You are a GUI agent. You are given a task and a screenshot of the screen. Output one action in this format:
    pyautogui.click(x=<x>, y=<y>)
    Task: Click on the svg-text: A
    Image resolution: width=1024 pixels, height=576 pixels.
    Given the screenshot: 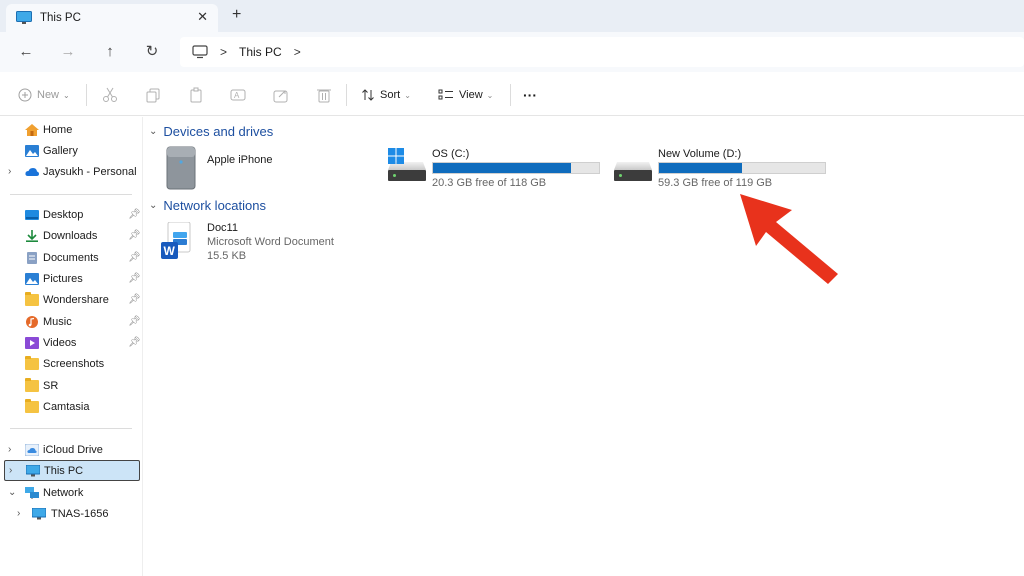 What is the action you would take?
    pyautogui.click(x=237, y=95)
    